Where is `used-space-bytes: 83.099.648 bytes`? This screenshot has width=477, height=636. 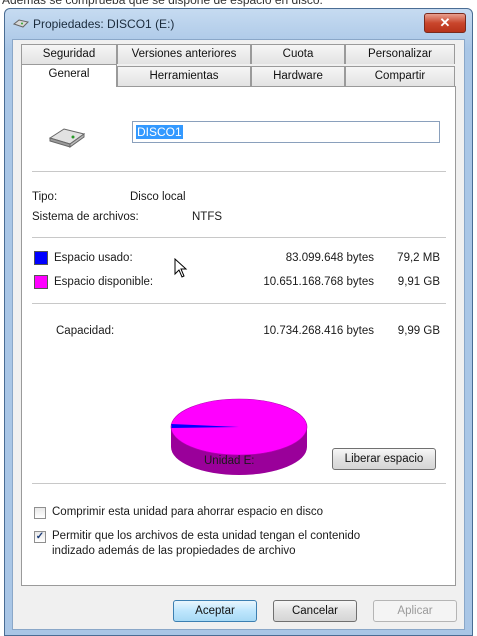
used-space-bytes: 83.099.648 bytes is located at coordinates (329, 258).